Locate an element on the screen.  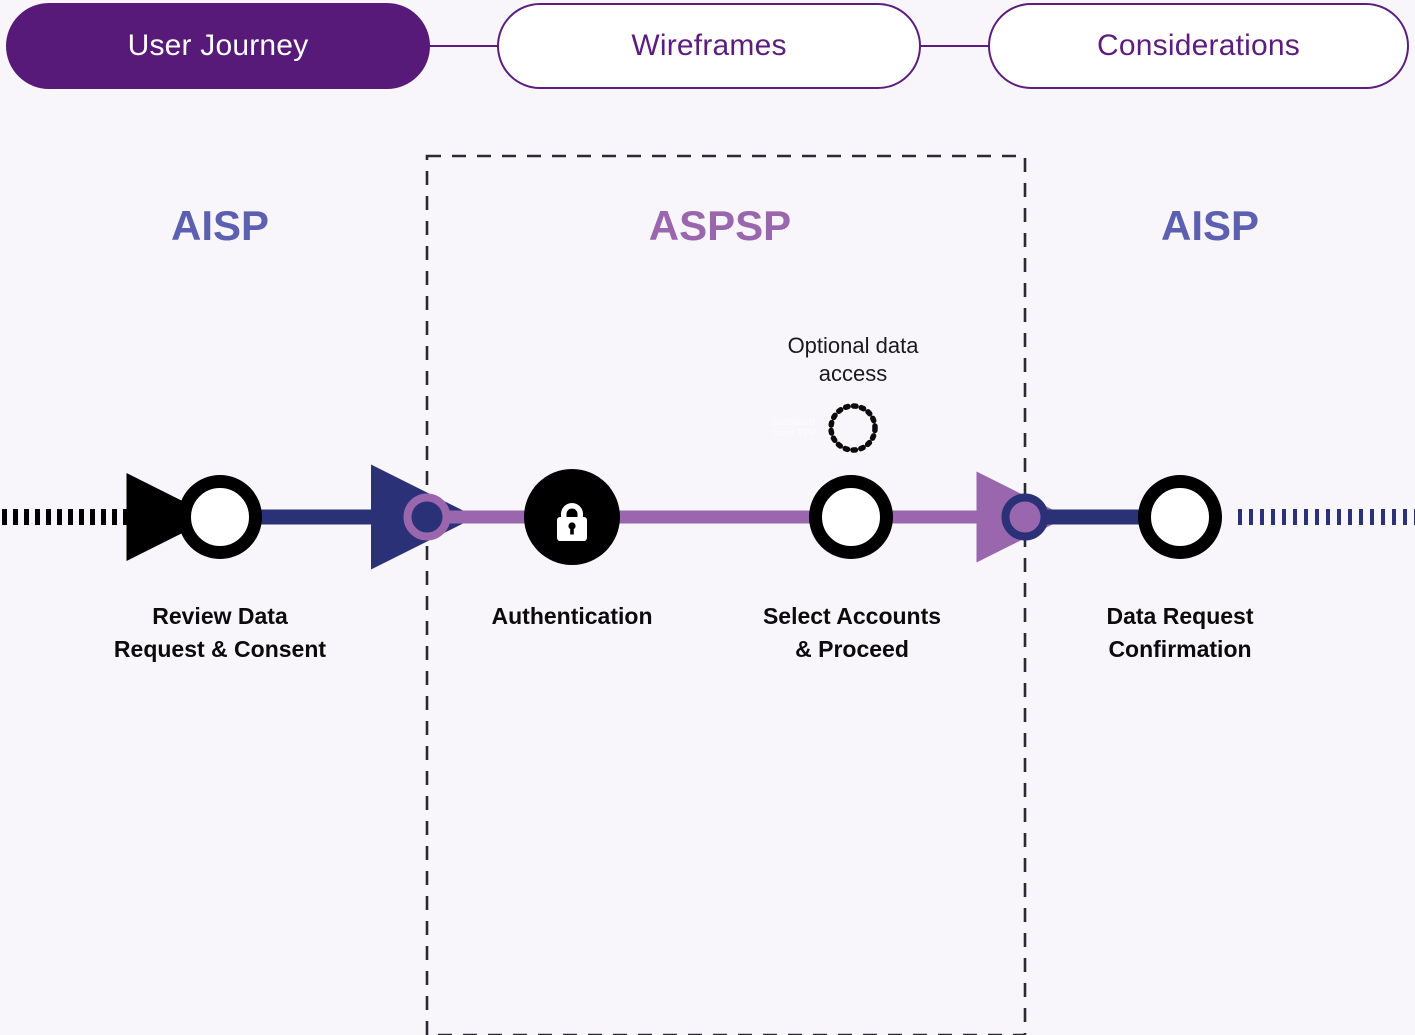
node-review-data-request-consent is located at coordinates (220, 517).